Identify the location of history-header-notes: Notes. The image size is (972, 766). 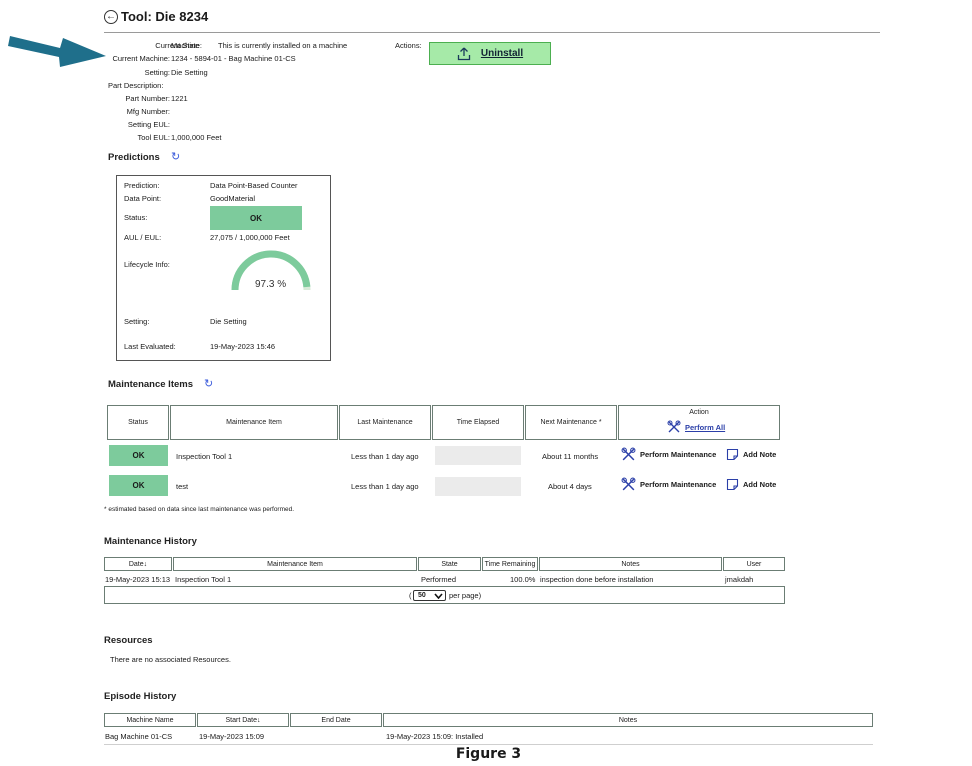
(630, 564).